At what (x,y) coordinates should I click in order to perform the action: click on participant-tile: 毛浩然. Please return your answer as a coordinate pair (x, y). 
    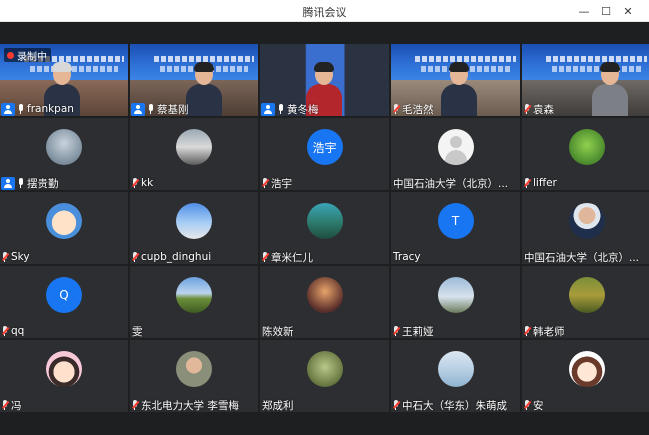
    Looking at the image, I should click on (455, 80).